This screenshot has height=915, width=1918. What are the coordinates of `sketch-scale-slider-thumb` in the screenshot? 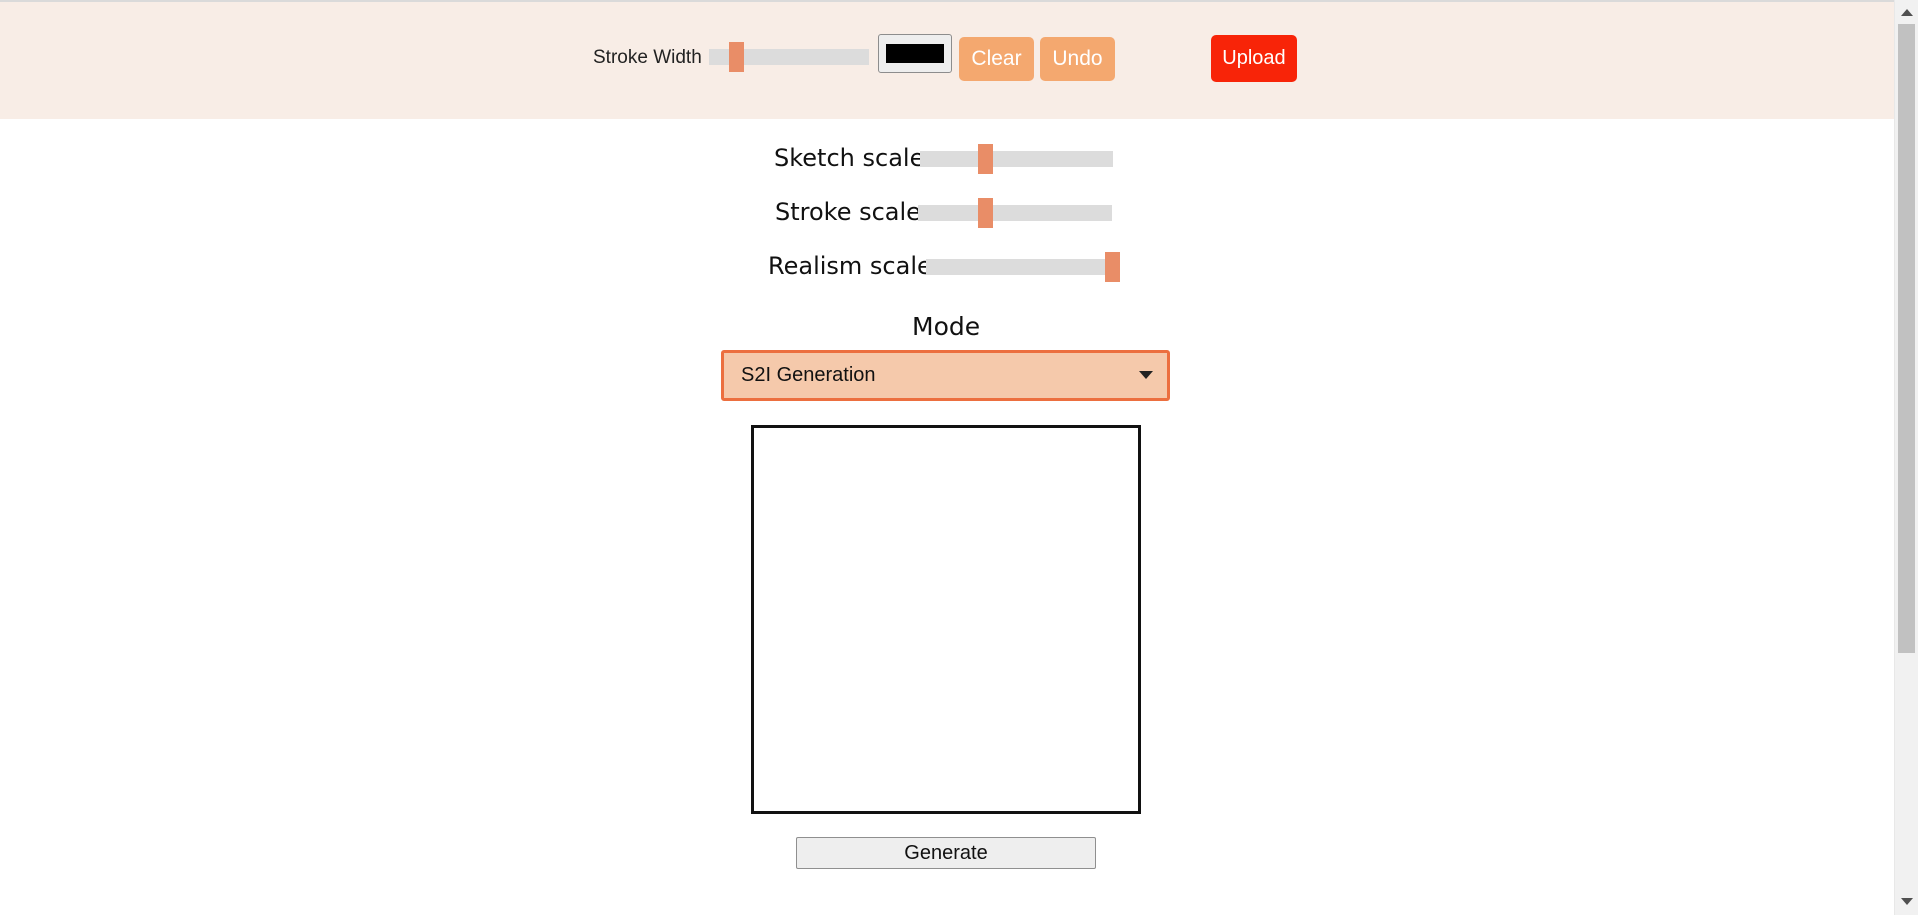 It's located at (986, 159).